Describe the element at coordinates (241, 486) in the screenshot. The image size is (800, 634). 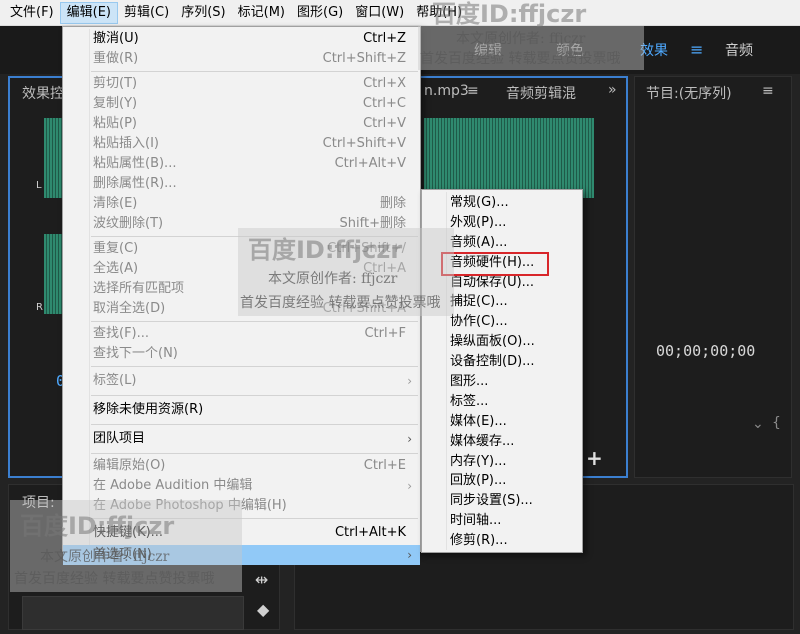
I see `menu-item-edit-in-audition: 在 Adobe Audition 中编辑 ›` at that location.